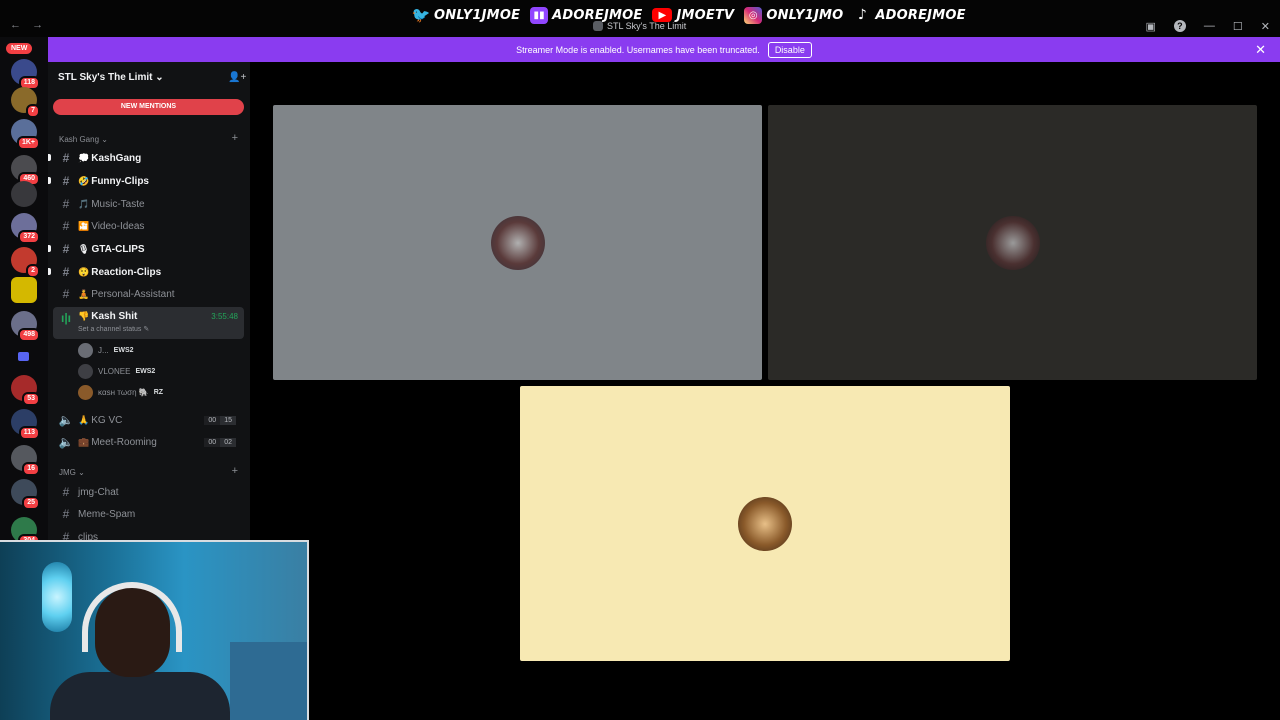  I want to click on channel-personal-assistant: # 🧘 Personal-Assistant, so click(148, 294).